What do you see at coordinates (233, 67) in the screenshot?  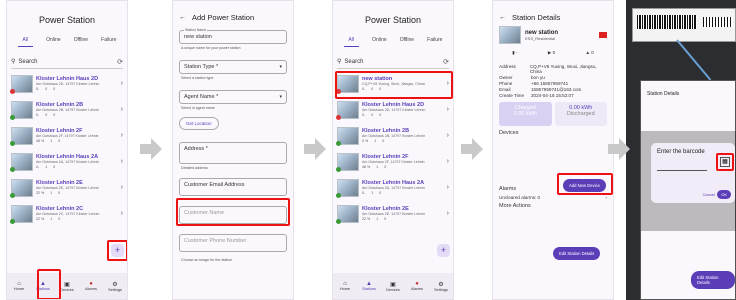 I see `station-type-select: Station Type * ▾` at bounding box center [233, 67].